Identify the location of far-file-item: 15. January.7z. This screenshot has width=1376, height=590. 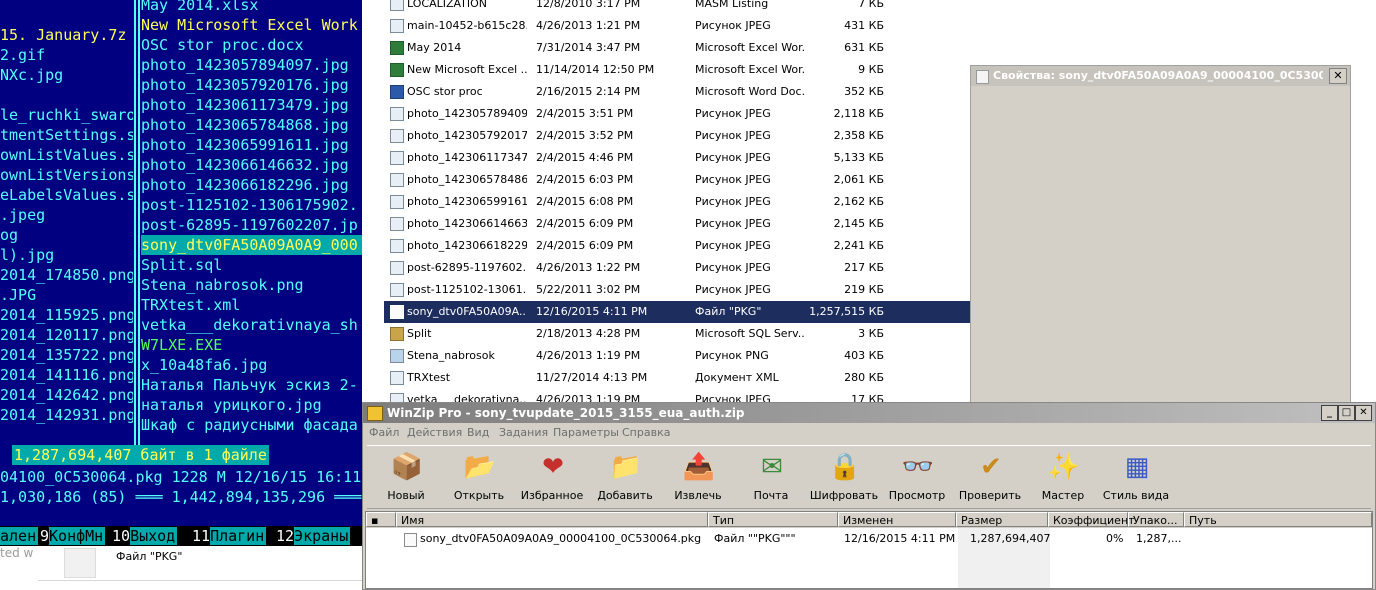
(66, 35).